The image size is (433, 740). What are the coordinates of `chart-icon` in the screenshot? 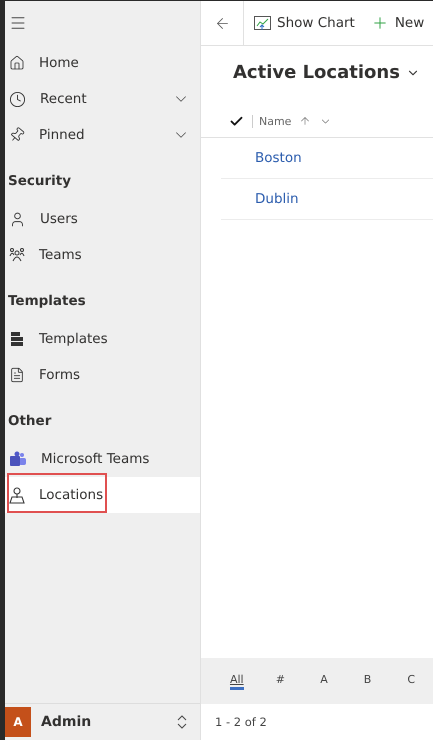 It's located at (262, 23).